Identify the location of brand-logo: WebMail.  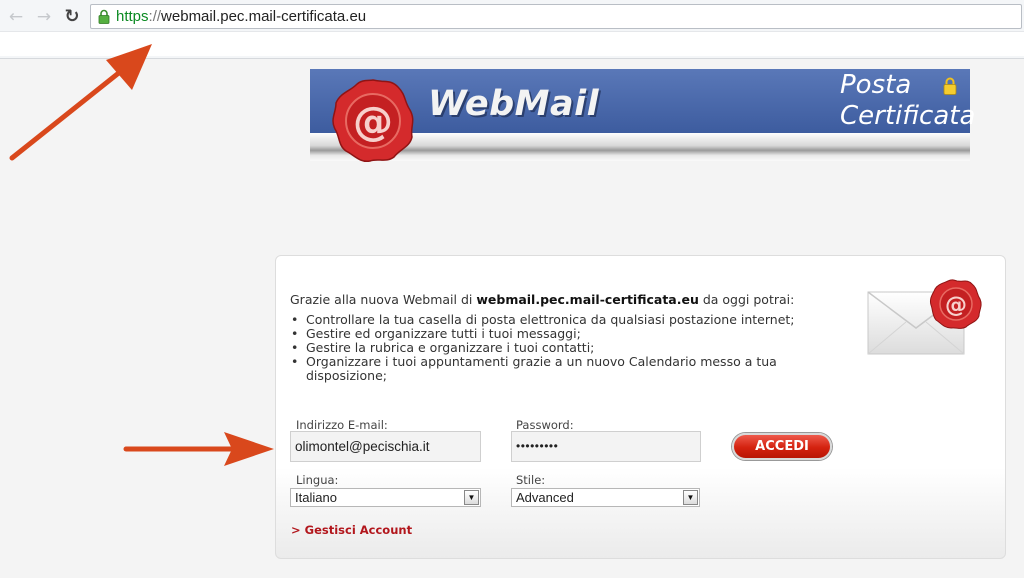
(514, 104).